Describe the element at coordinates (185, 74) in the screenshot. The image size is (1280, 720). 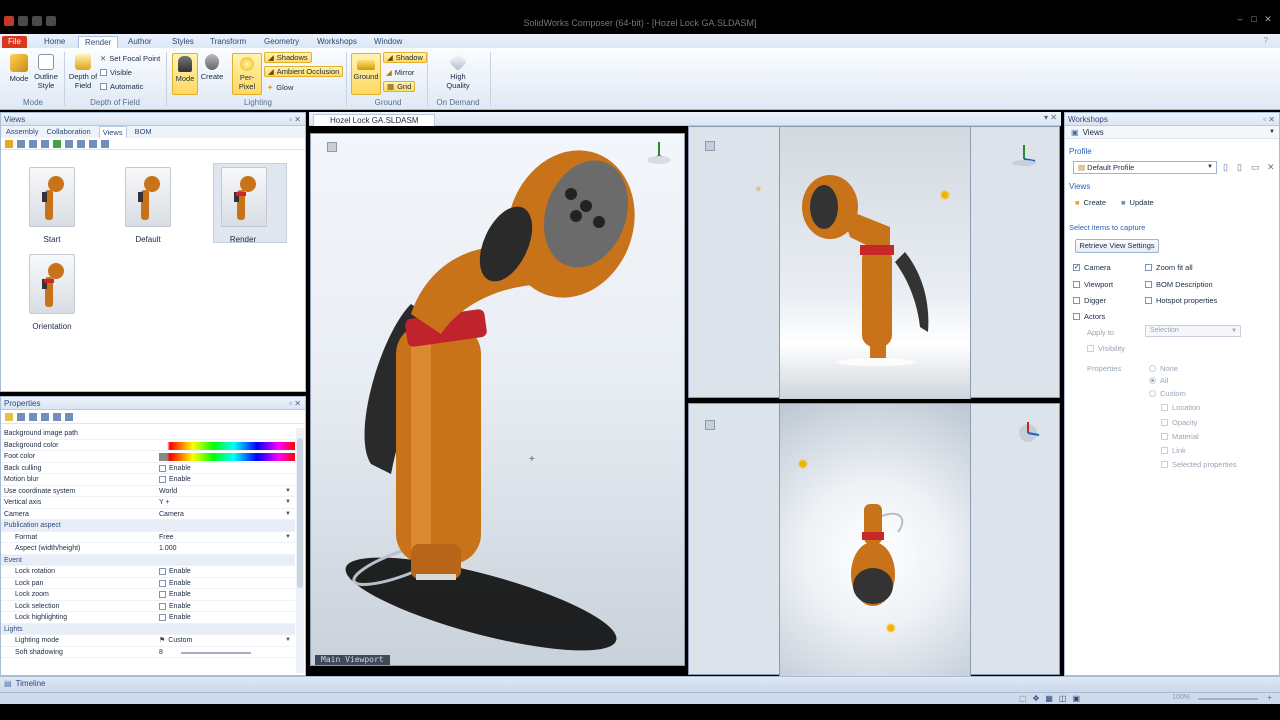
I see `lighting-mode-button: Mode` at that location.